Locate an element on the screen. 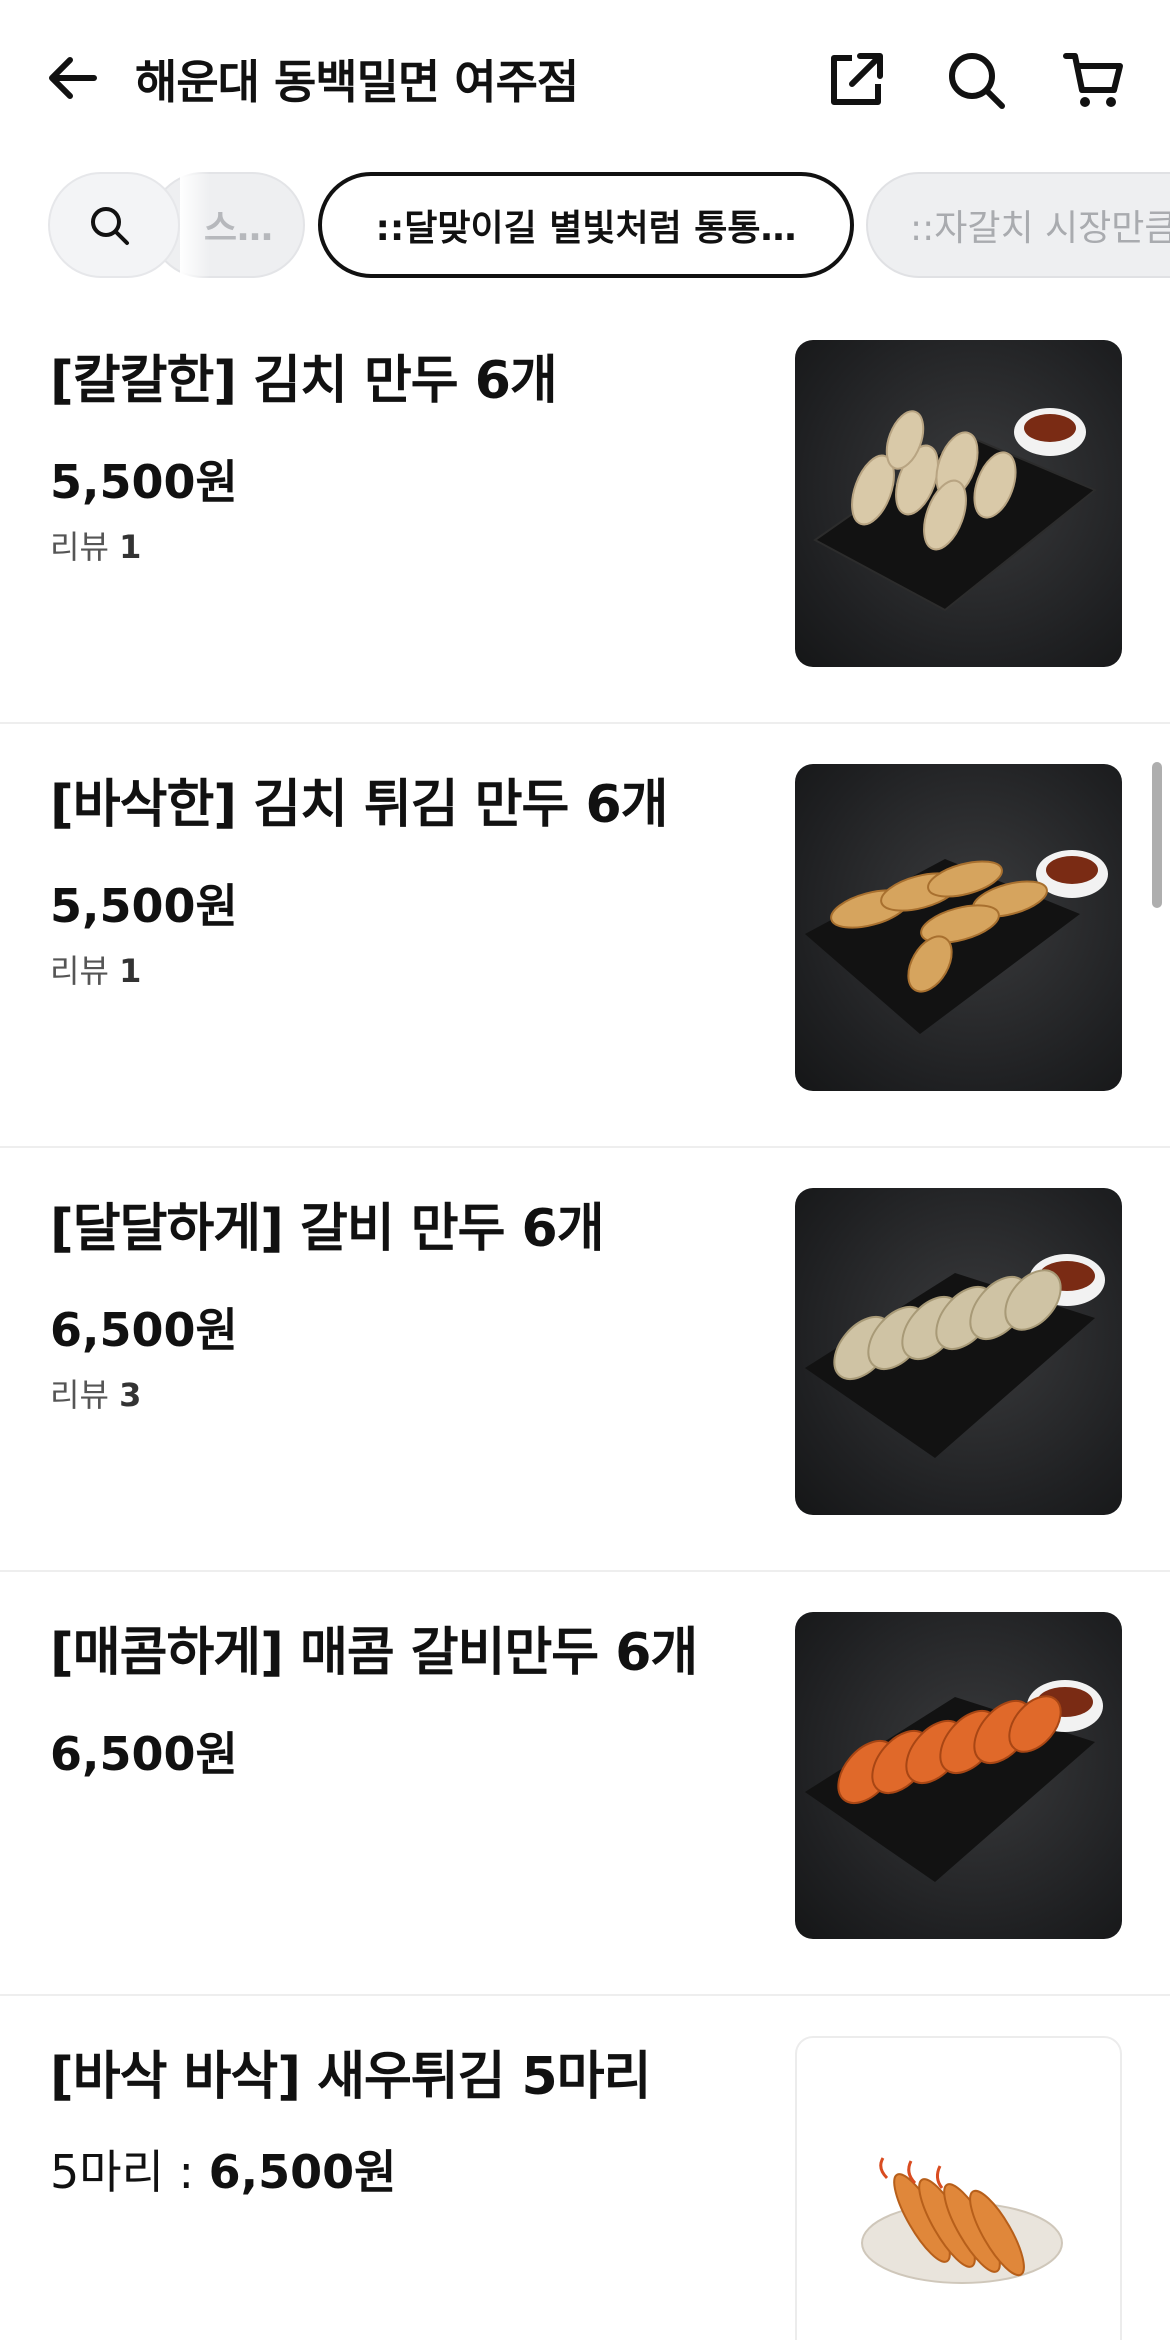 The height and width of the screenshot is (2340, 1170). menu-item-name: [바삭한] 김치 튀김 만두 6개 is located at coordinates (359, 805).